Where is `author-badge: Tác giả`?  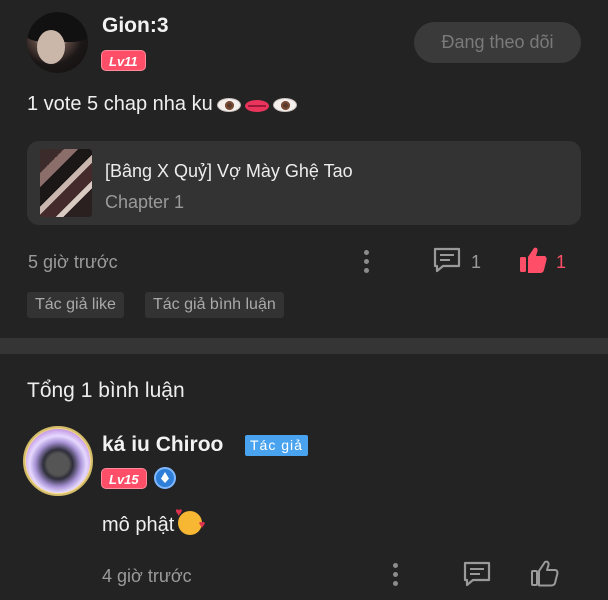 author-badge: Tác giả is located at coordinates (276, 445).